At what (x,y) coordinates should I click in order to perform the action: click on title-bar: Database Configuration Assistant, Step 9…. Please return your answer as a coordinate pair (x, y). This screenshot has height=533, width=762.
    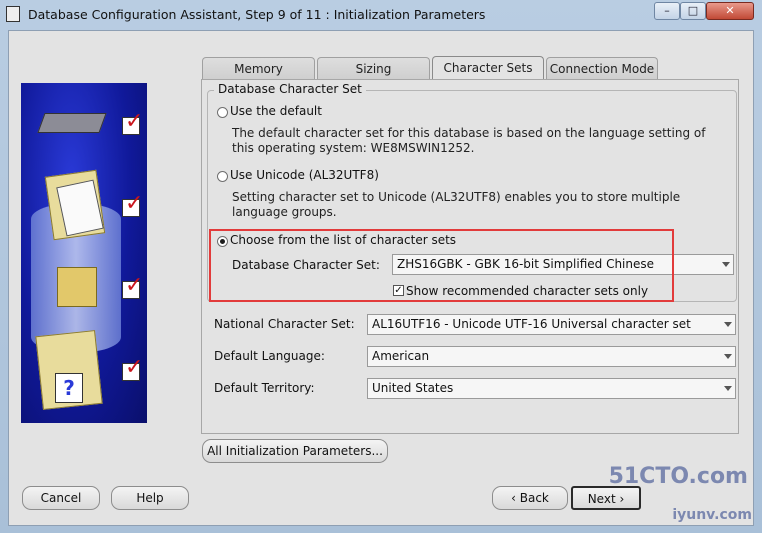
    Looking at the image, I should click on (381, 15).